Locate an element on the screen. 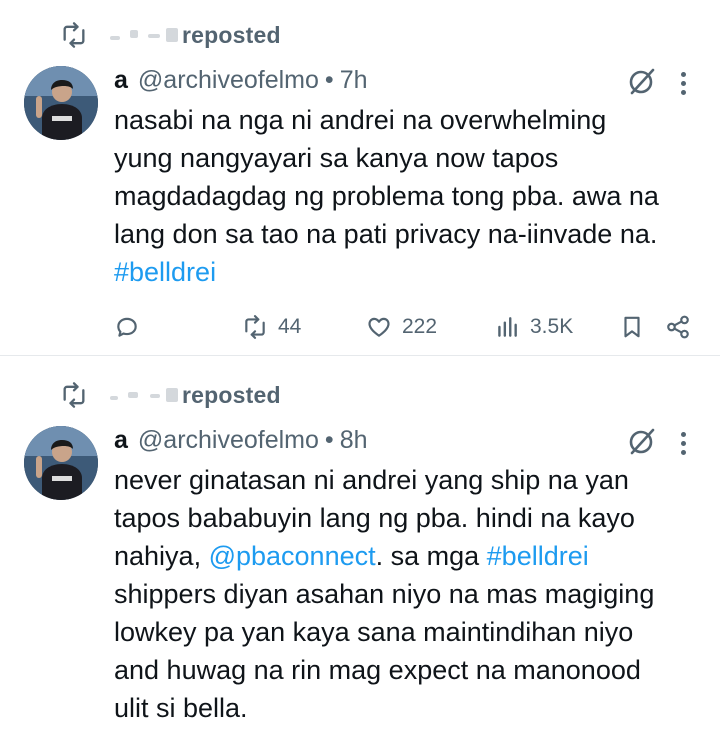 Image resolution: width=720 pixels, height=732 pixels. tweet-header: a @archiveofelmo • 7h is located at coordinates (241, 80).